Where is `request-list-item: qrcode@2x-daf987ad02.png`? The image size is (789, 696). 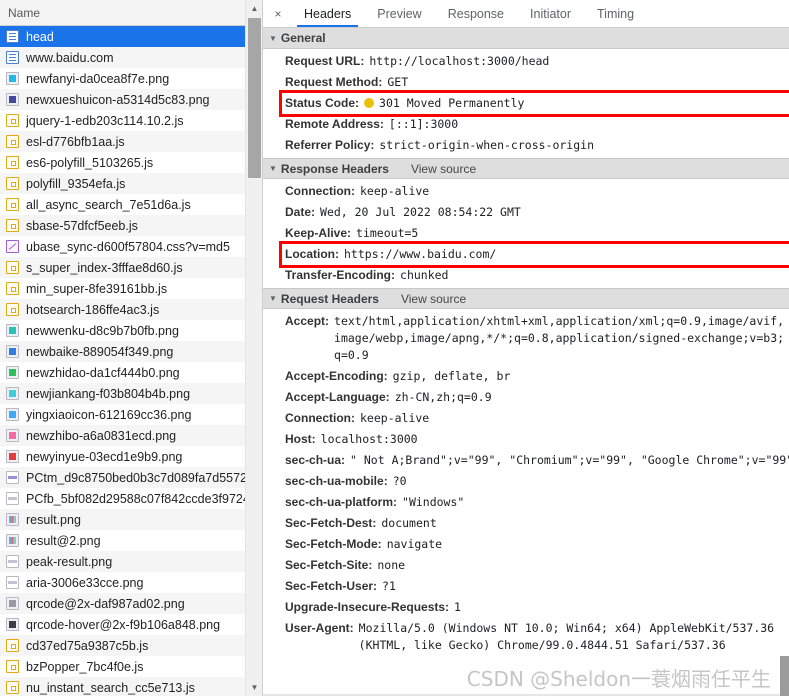 request-list-item: qrcode@2x-daf987ad02.png is located at coordinates (131, 603).